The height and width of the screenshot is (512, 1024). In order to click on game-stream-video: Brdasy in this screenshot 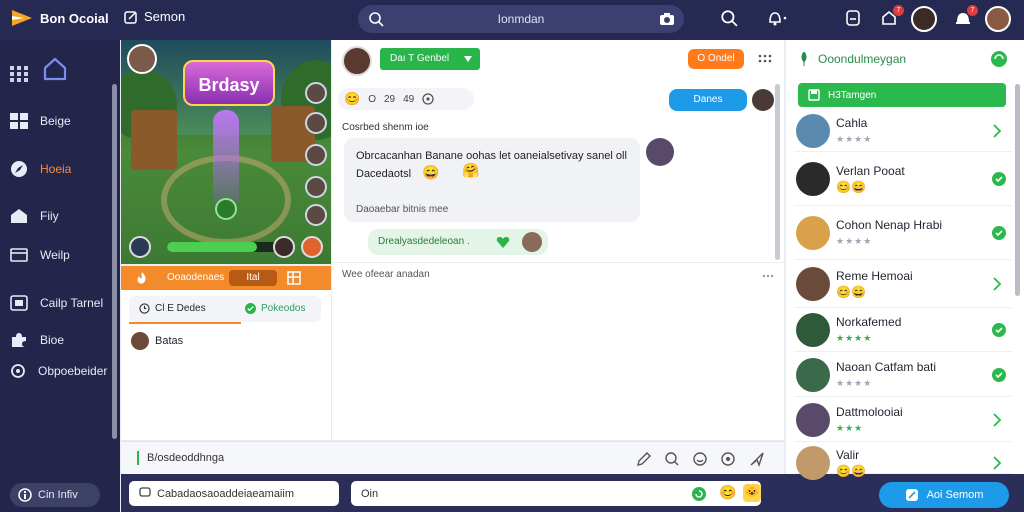, I will do `click(226, 152)`.